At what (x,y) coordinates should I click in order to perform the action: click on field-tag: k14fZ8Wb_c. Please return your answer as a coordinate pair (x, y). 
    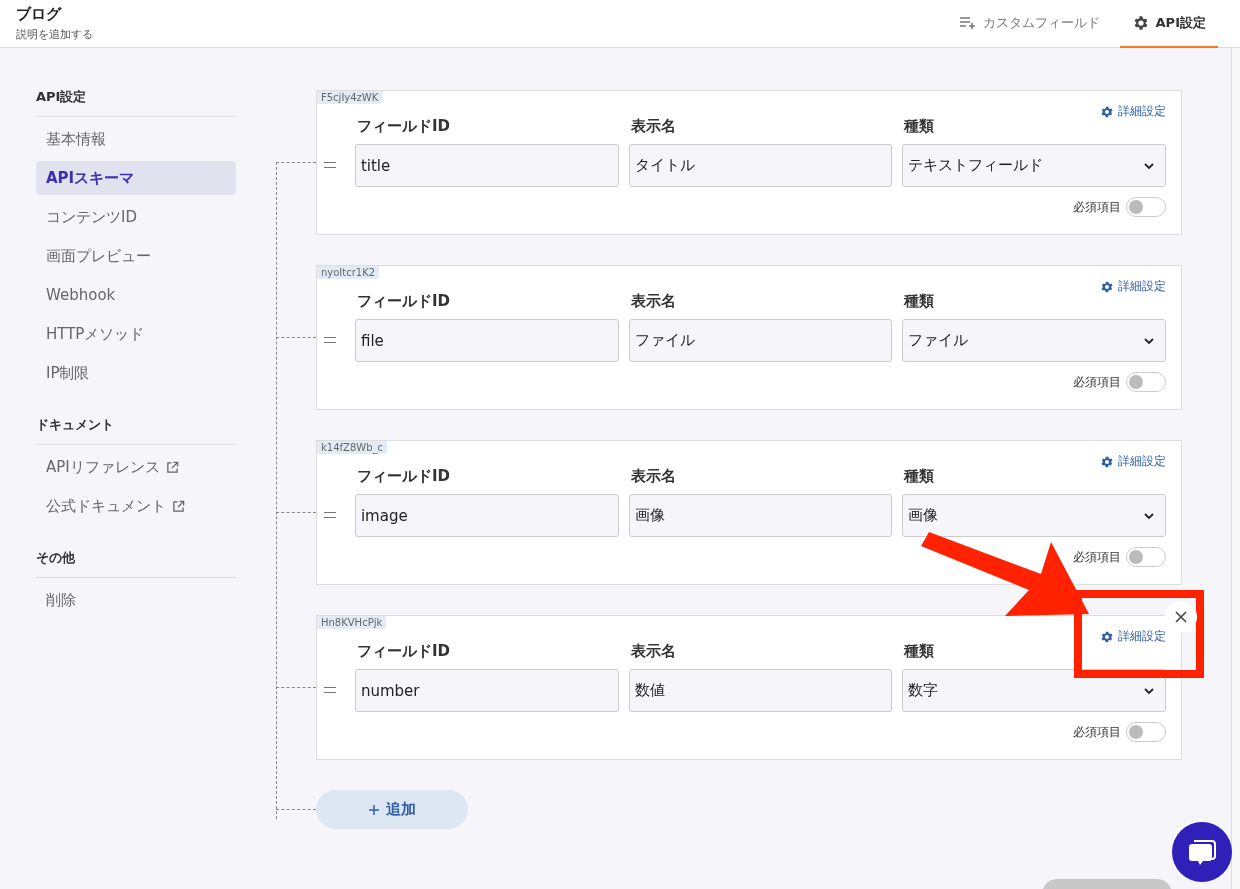
    Looking at the image, I should click on (352, 447).